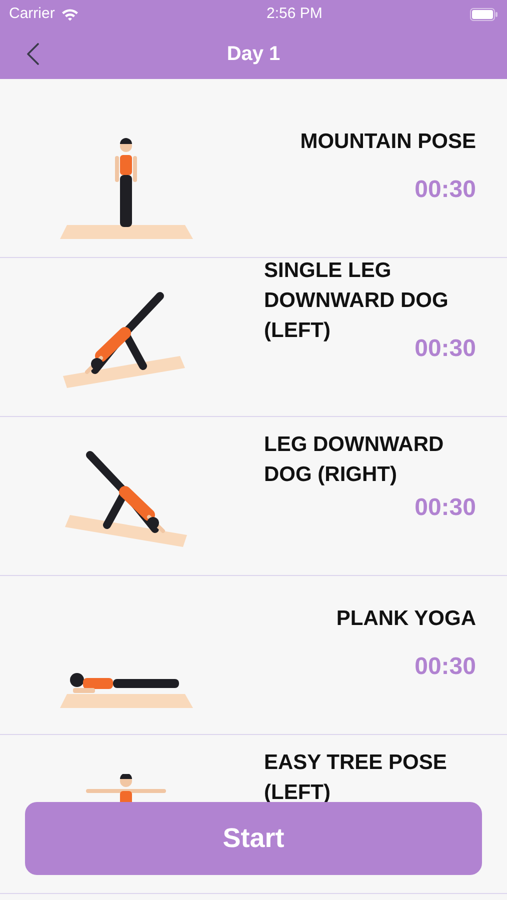 Image resolution: width=507 pixels, height=900 pixels. What do you see at coordinates (253, 838) in the screenshot?
I see `start-button: Start` at bounding box center [253, 838].